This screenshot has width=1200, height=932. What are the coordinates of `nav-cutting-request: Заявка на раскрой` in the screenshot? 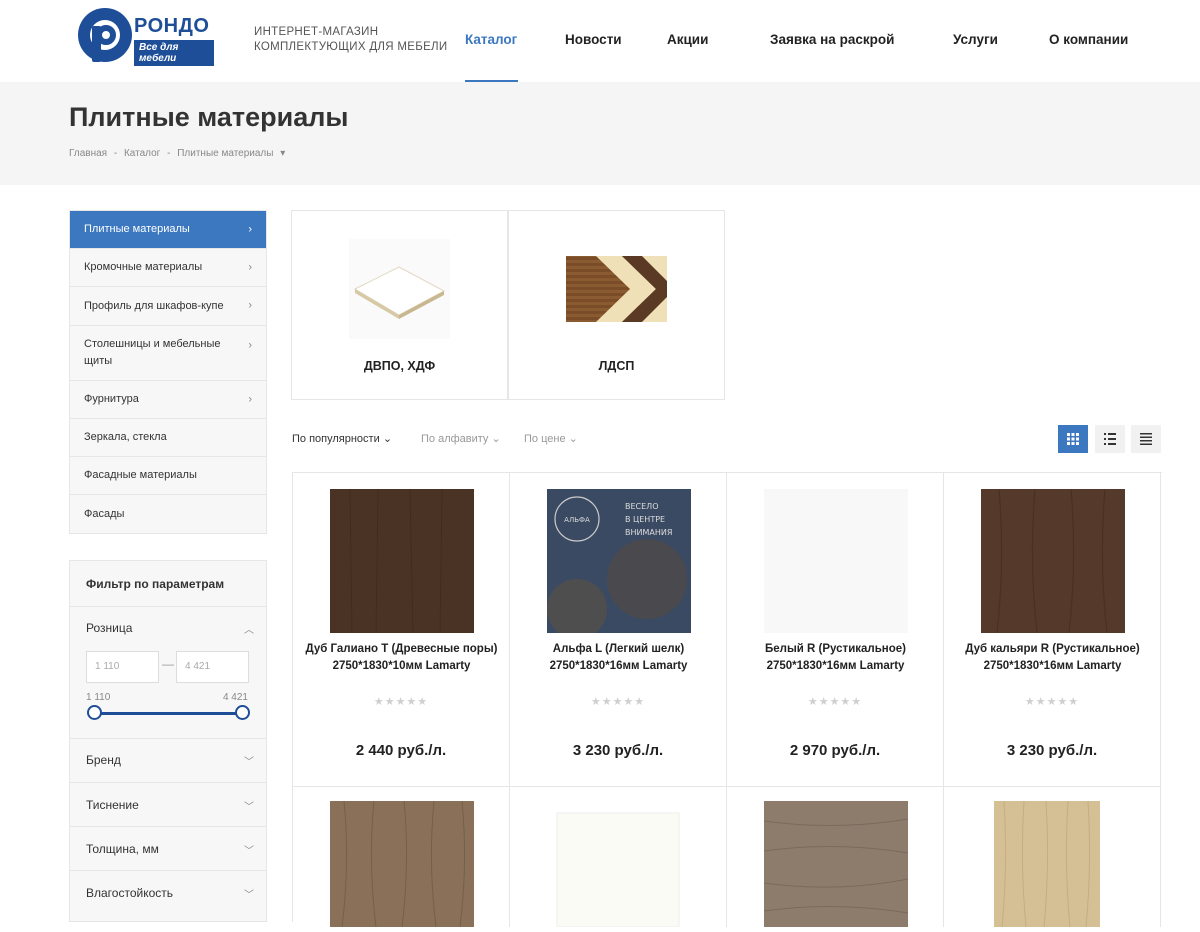 It's located at (832, 39).